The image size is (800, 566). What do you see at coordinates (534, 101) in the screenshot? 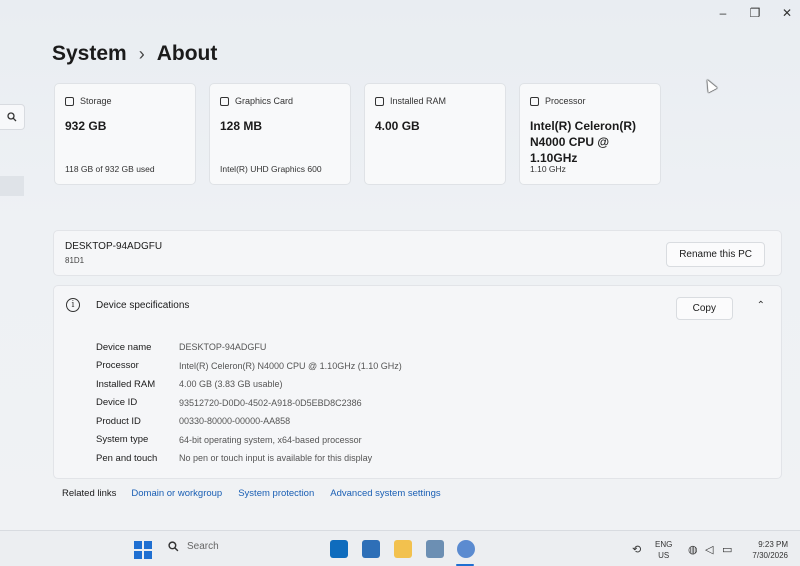
I see `processor-icon` at bounding box center [534, 101].